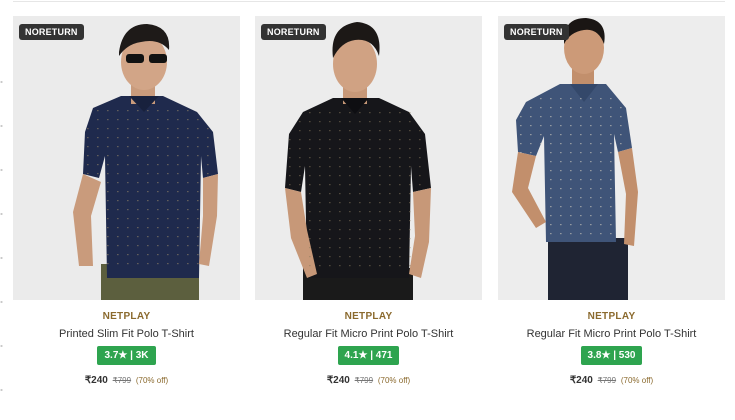  Describe the element at coordinates (126, 334) in the screenshot. I see `product-title: Printed Slim Fit Polo T-Shirt` at that location.